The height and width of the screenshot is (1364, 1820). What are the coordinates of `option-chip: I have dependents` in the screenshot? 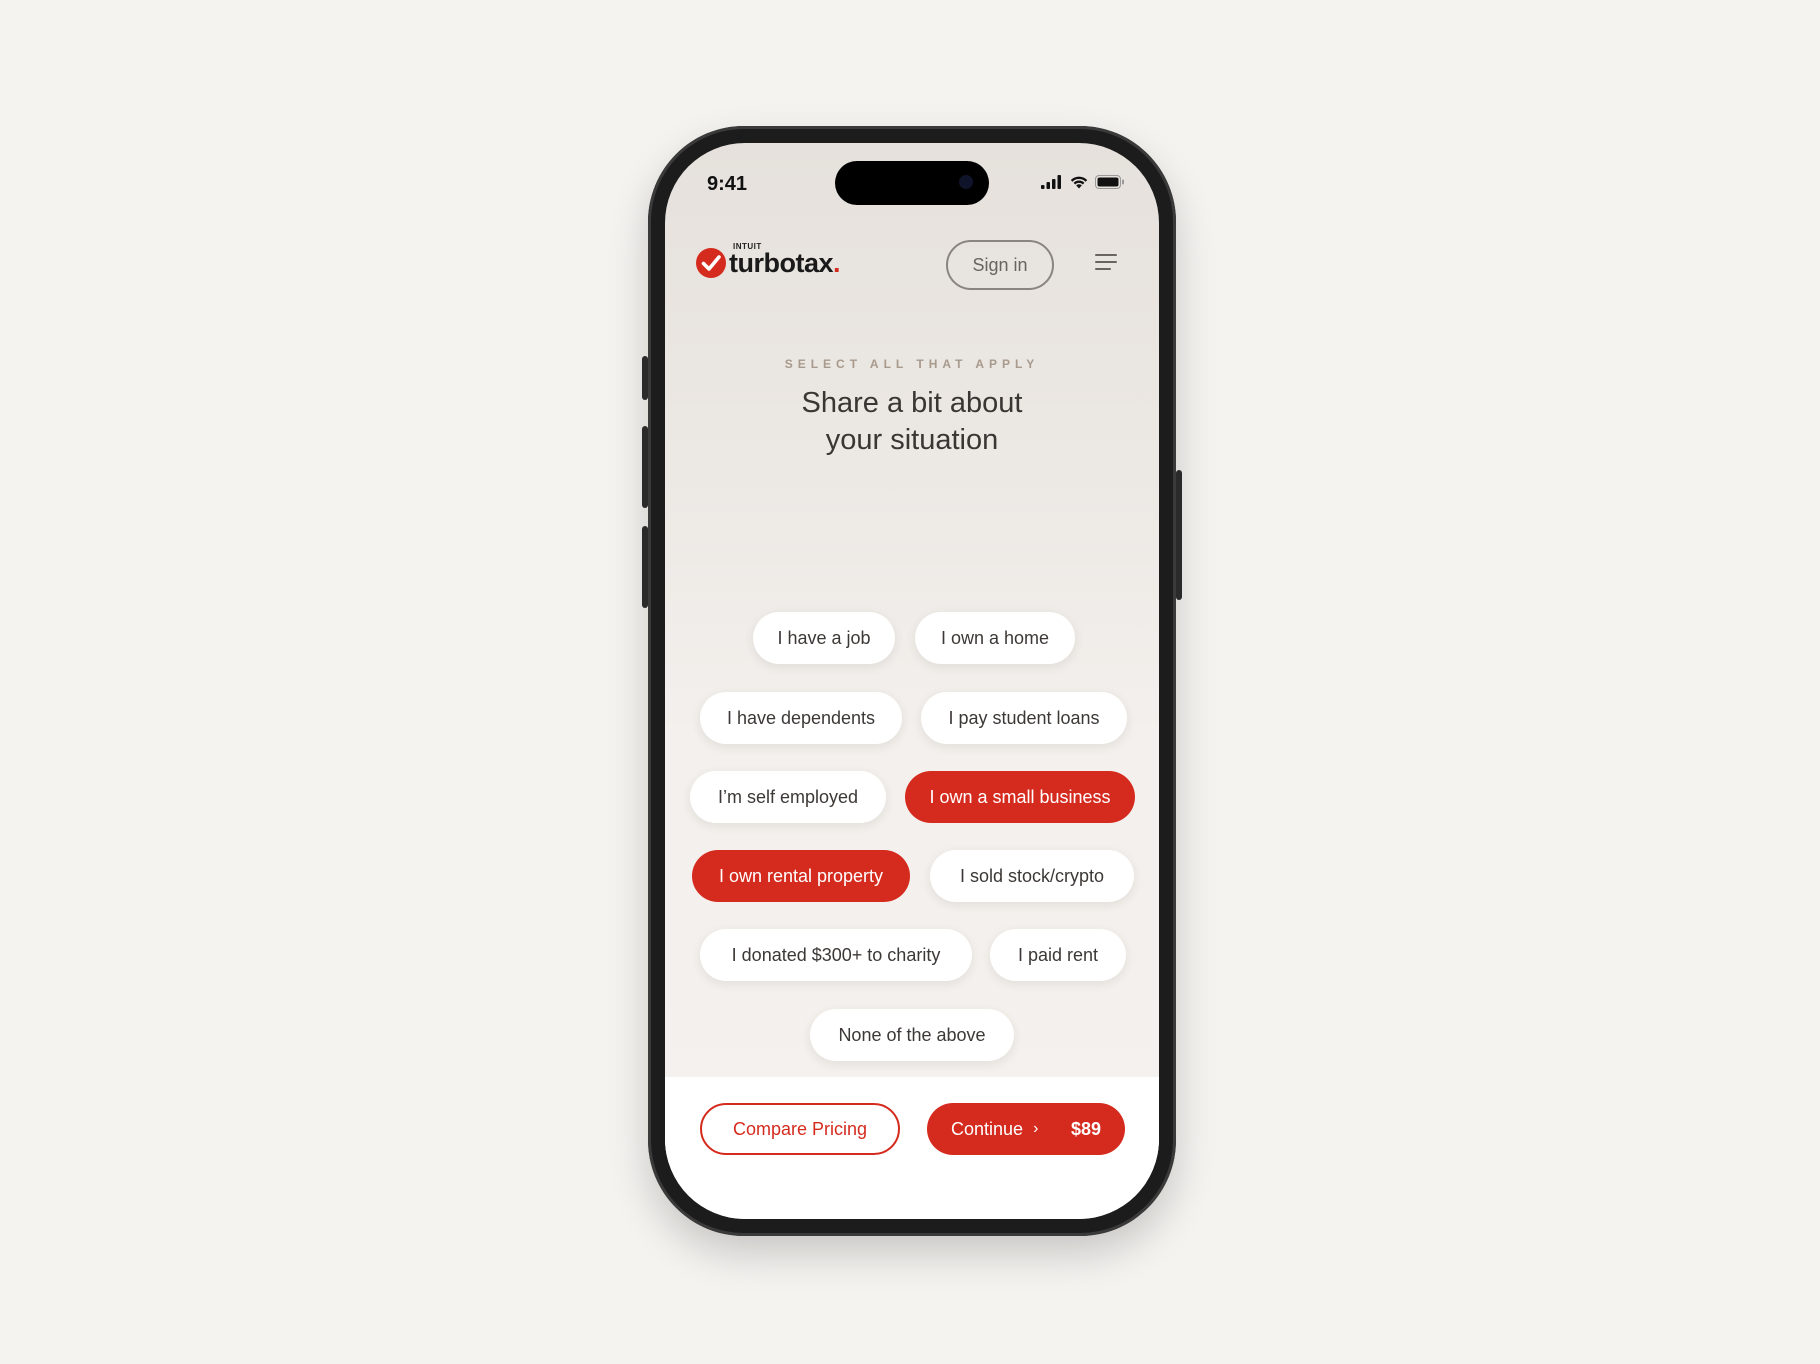 It's located at (801, 718).